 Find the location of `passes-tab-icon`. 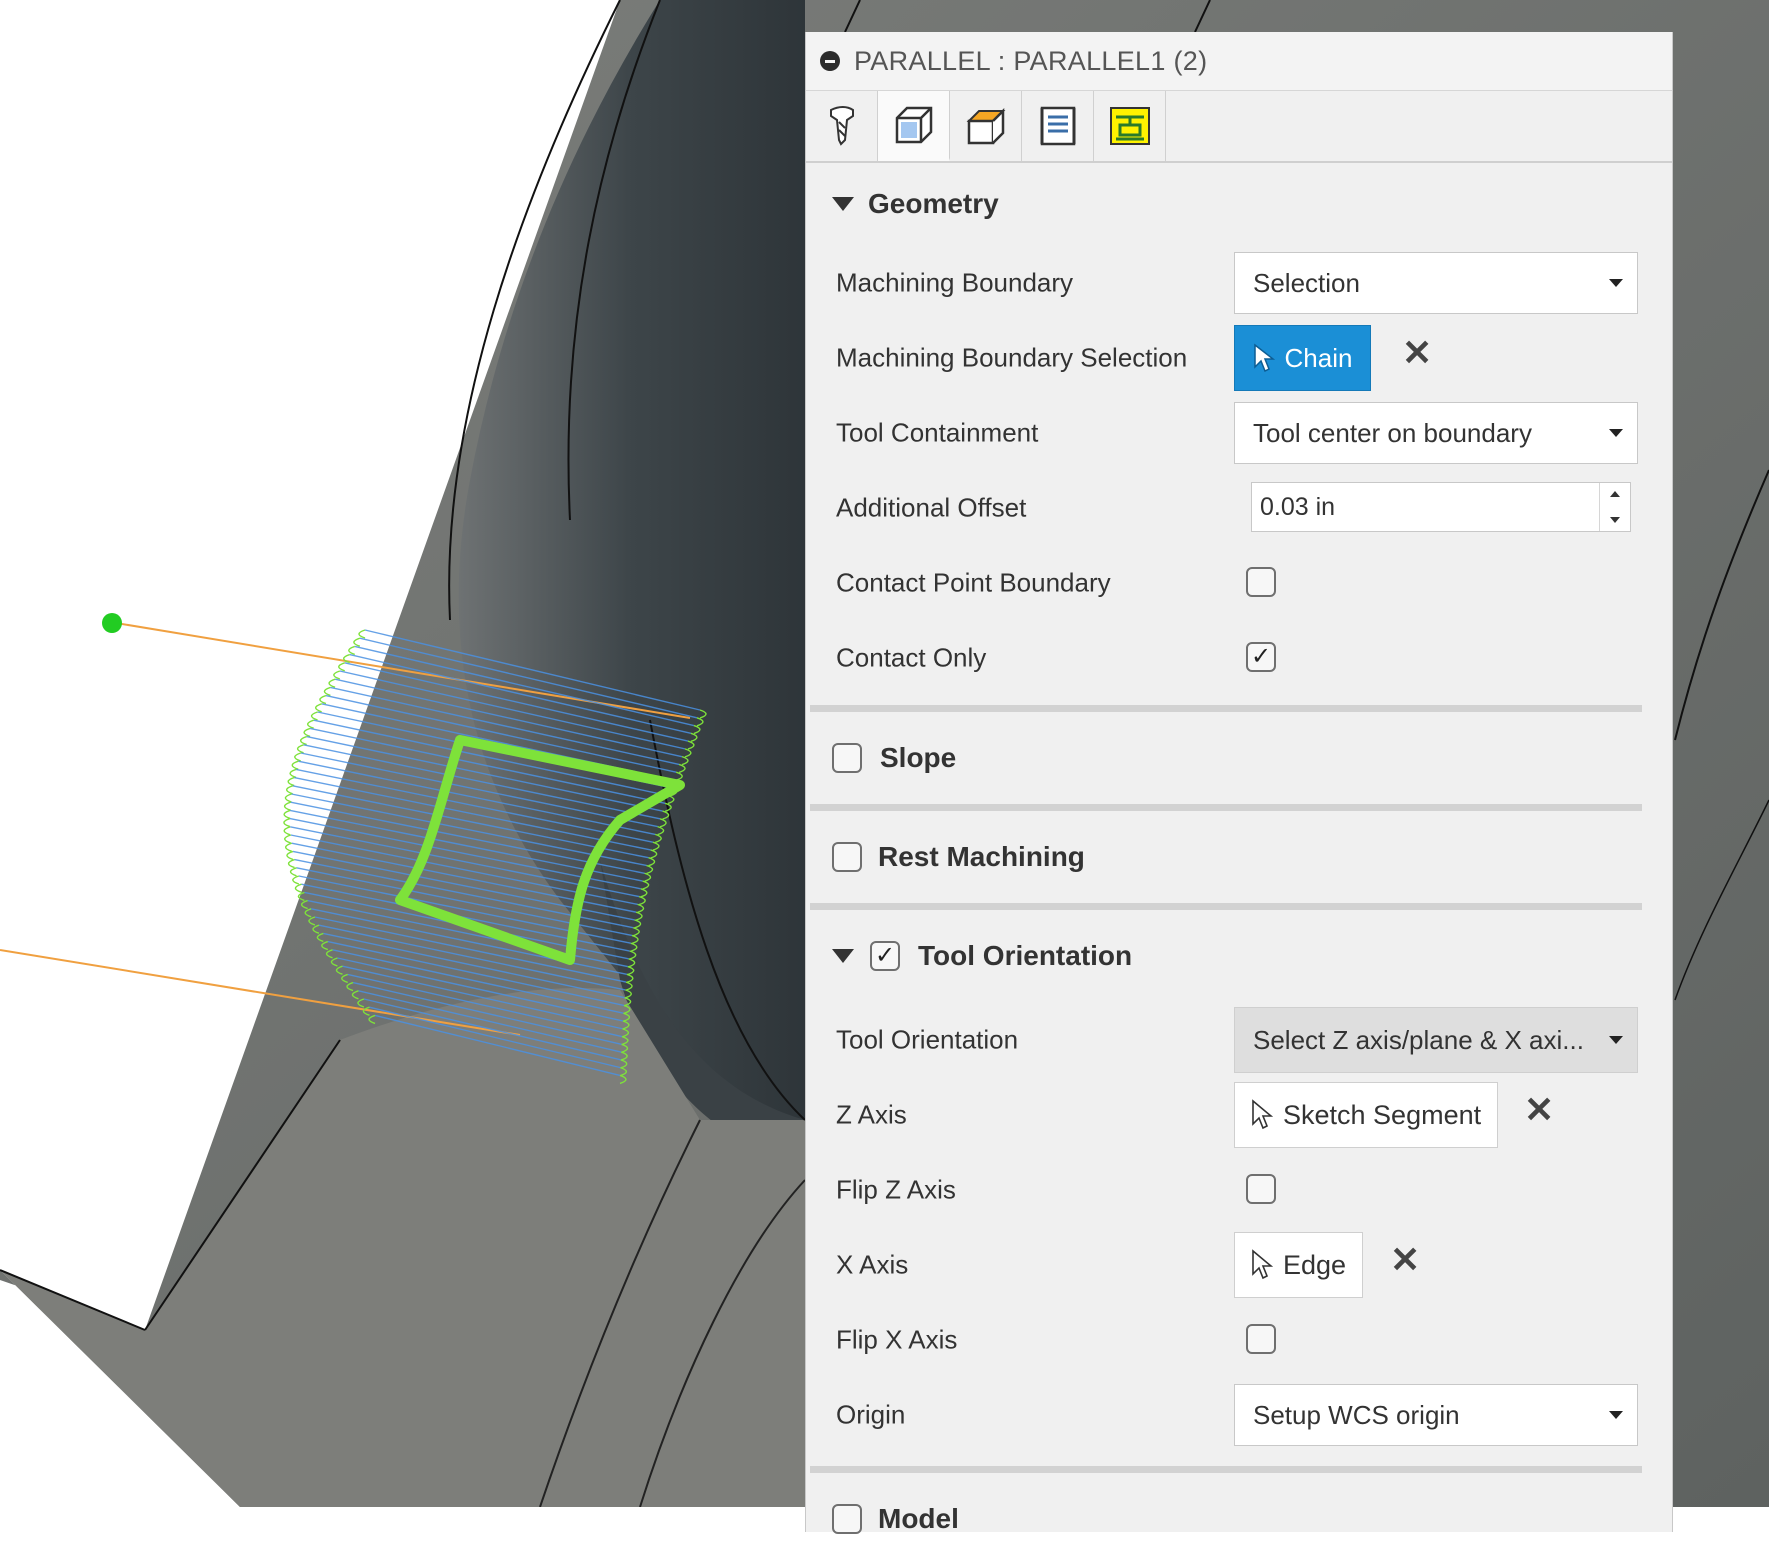

passes-tab-icon is located at coordinates (1057, 126).